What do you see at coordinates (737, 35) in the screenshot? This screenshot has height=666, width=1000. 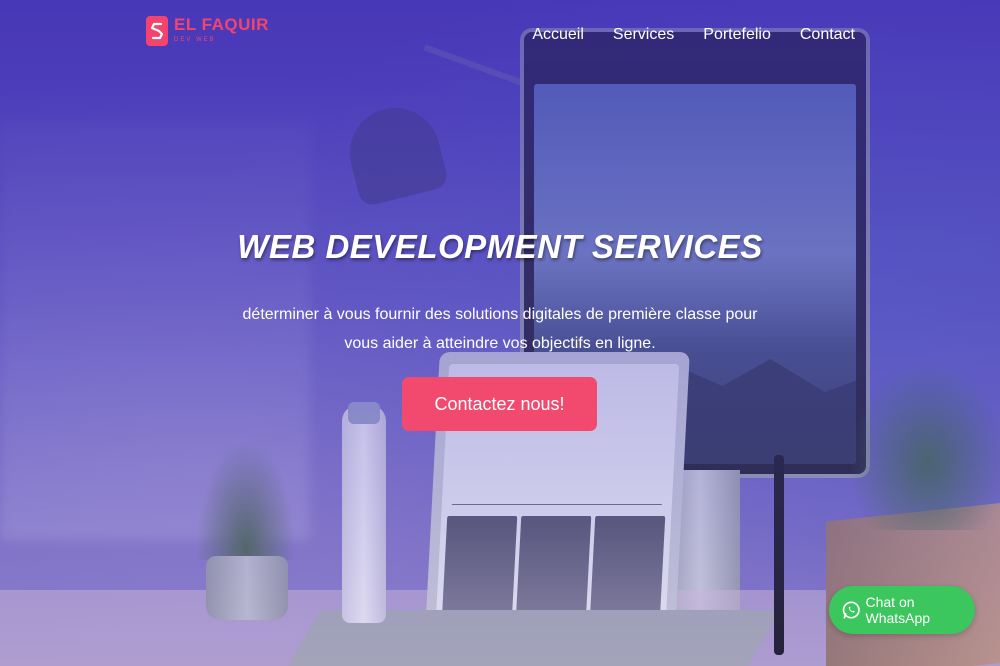 I see `nav-item-portefelio: Portefelio` at bounding box center [737, 35].